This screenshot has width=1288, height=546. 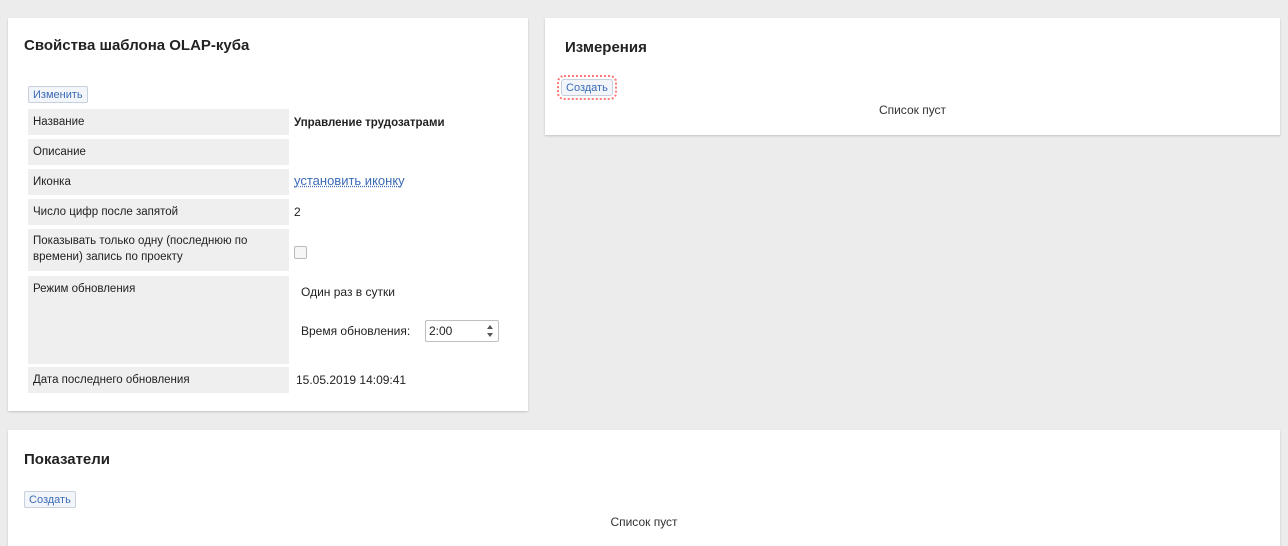 I want to click on update-time-label: Время обновления:, so click(x=356, y=331).